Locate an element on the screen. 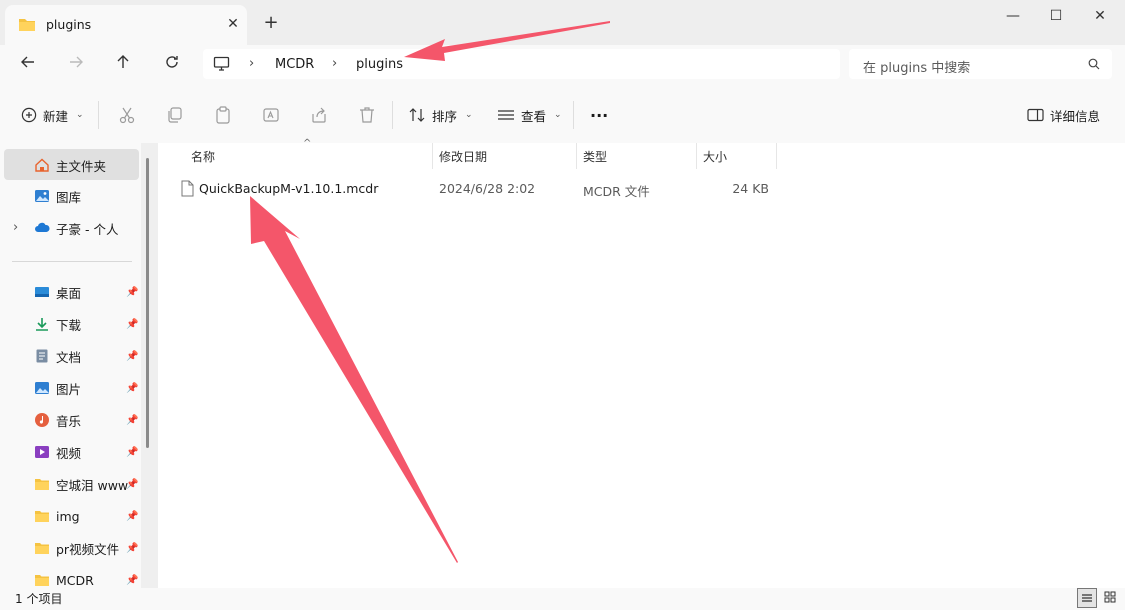 This screenshot has height=610, width=1125. tab-title: plugins is located at coordinates (69, 24).